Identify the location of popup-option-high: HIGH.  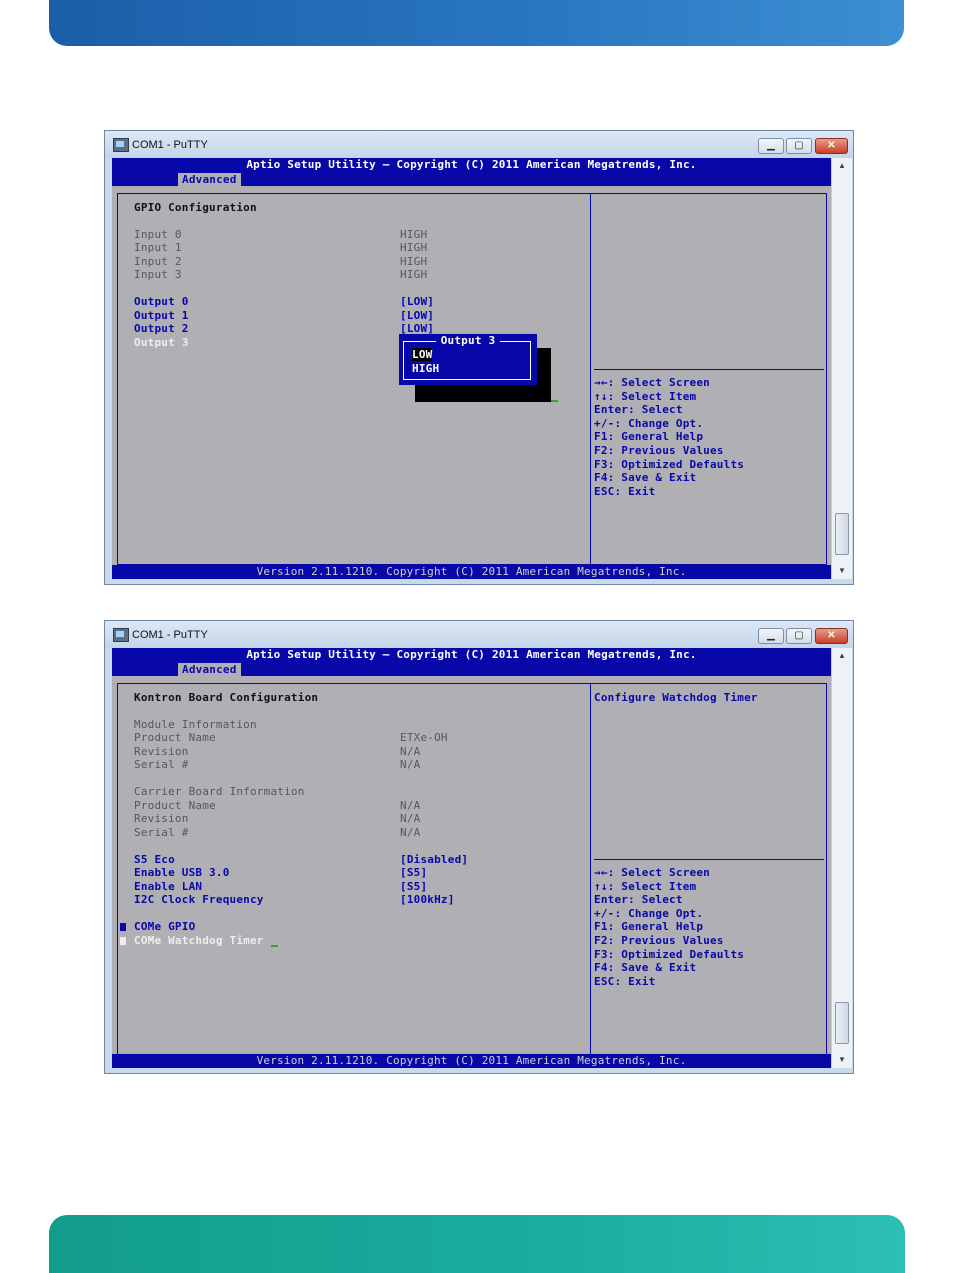
(425, 368).